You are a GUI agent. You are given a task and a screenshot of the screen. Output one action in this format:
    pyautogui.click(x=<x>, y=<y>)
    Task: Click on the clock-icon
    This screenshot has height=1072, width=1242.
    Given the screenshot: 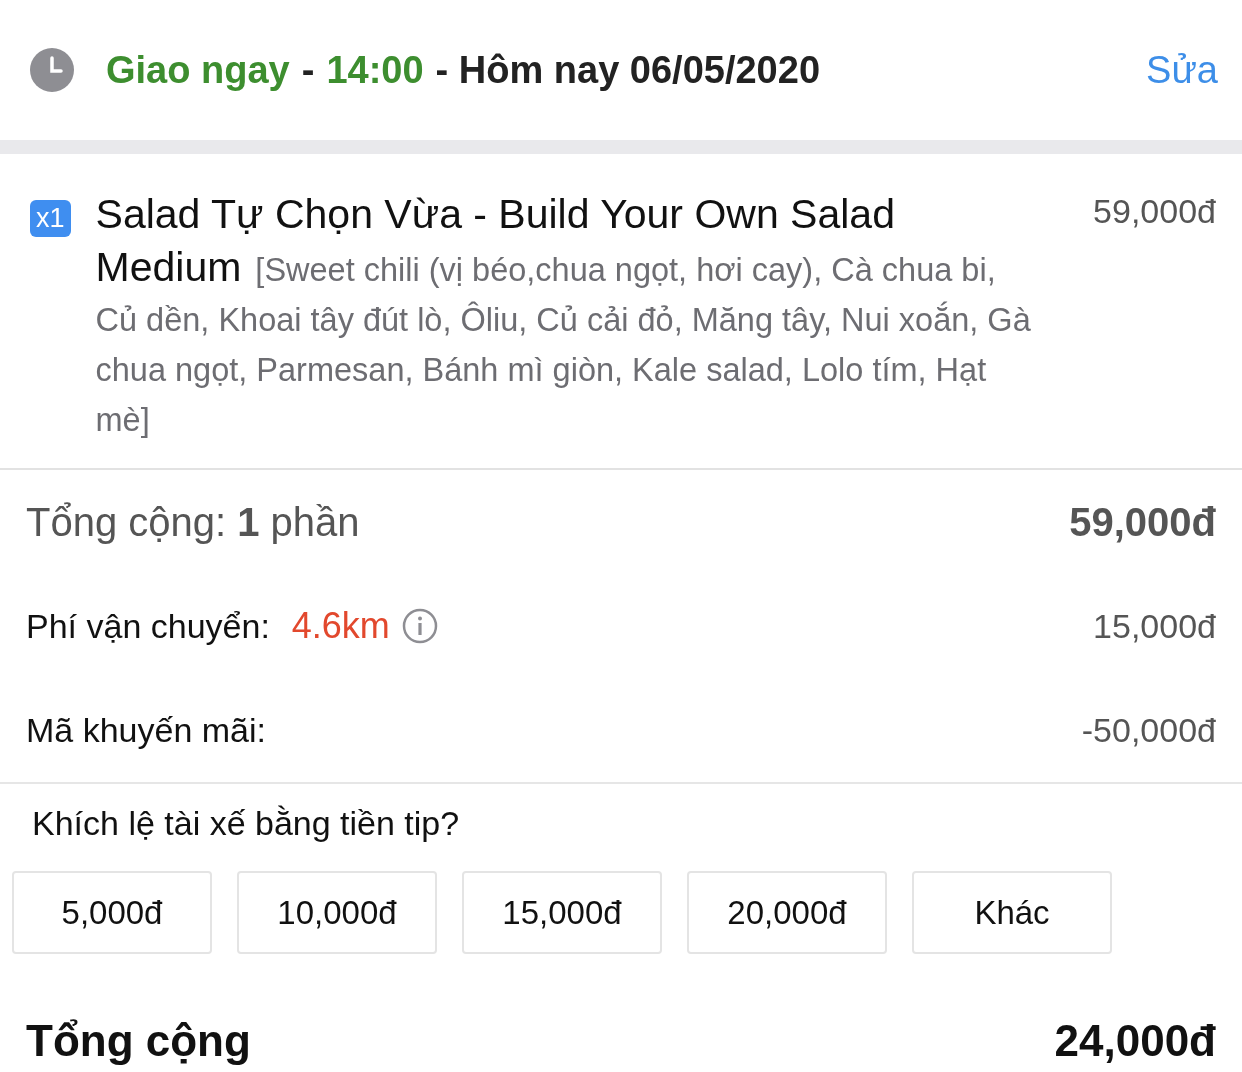 What is the action you would take?
    pyautogui.click(x=52, y=70)
    